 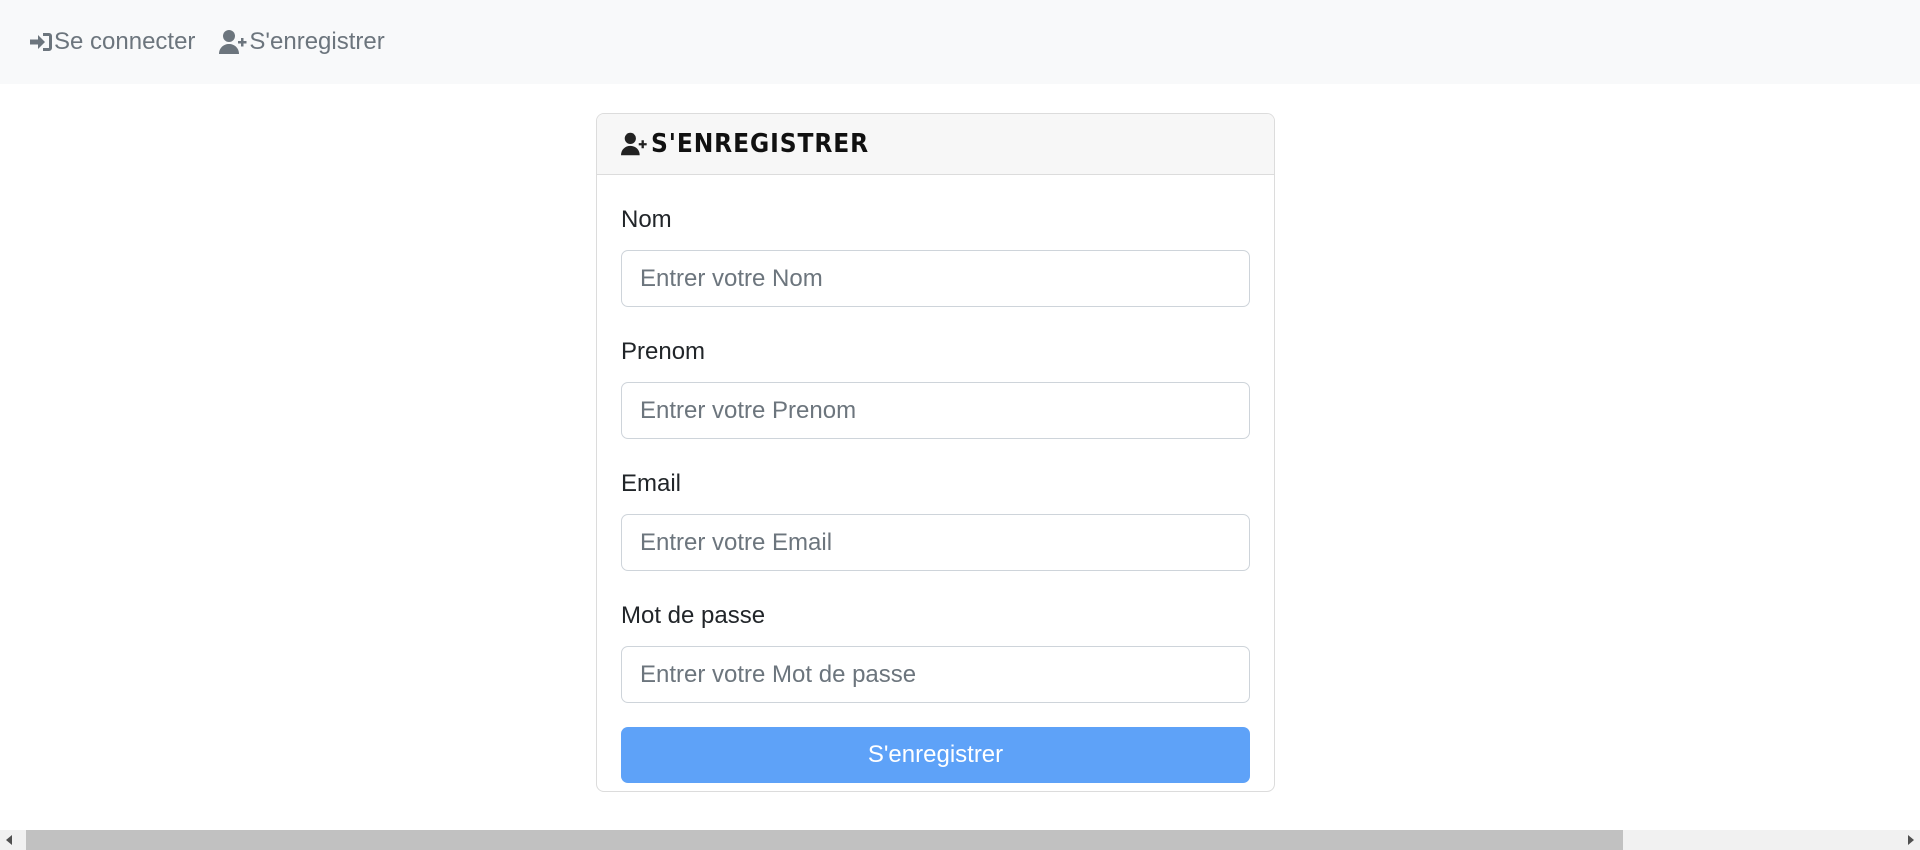 I want to click on firstname-label: Prenom, so click(x=663, y=351).